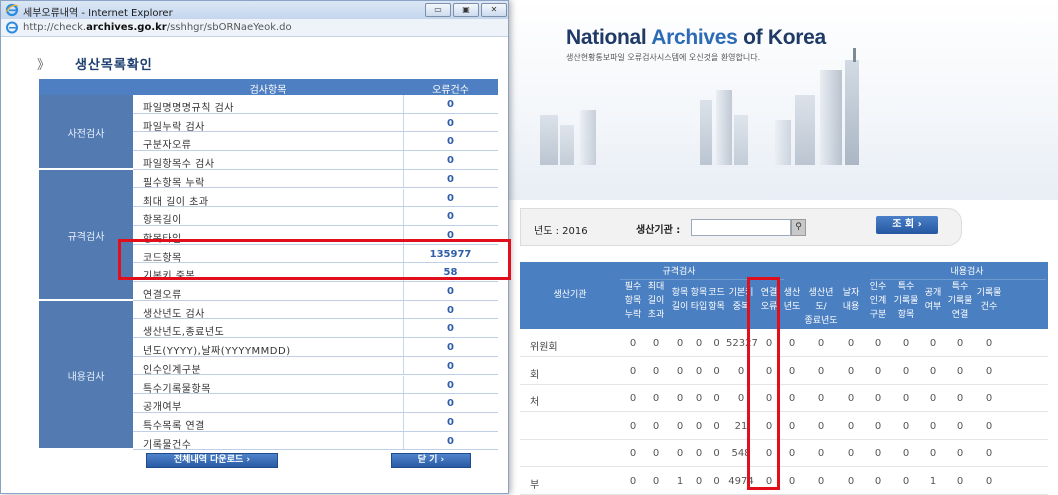 Image resolution: width=1058 pixels, height=495 pixels. Describe the element at coordinates (167, 445) in the screenshot. I see `check-item-label: 기록물건수` at that location.